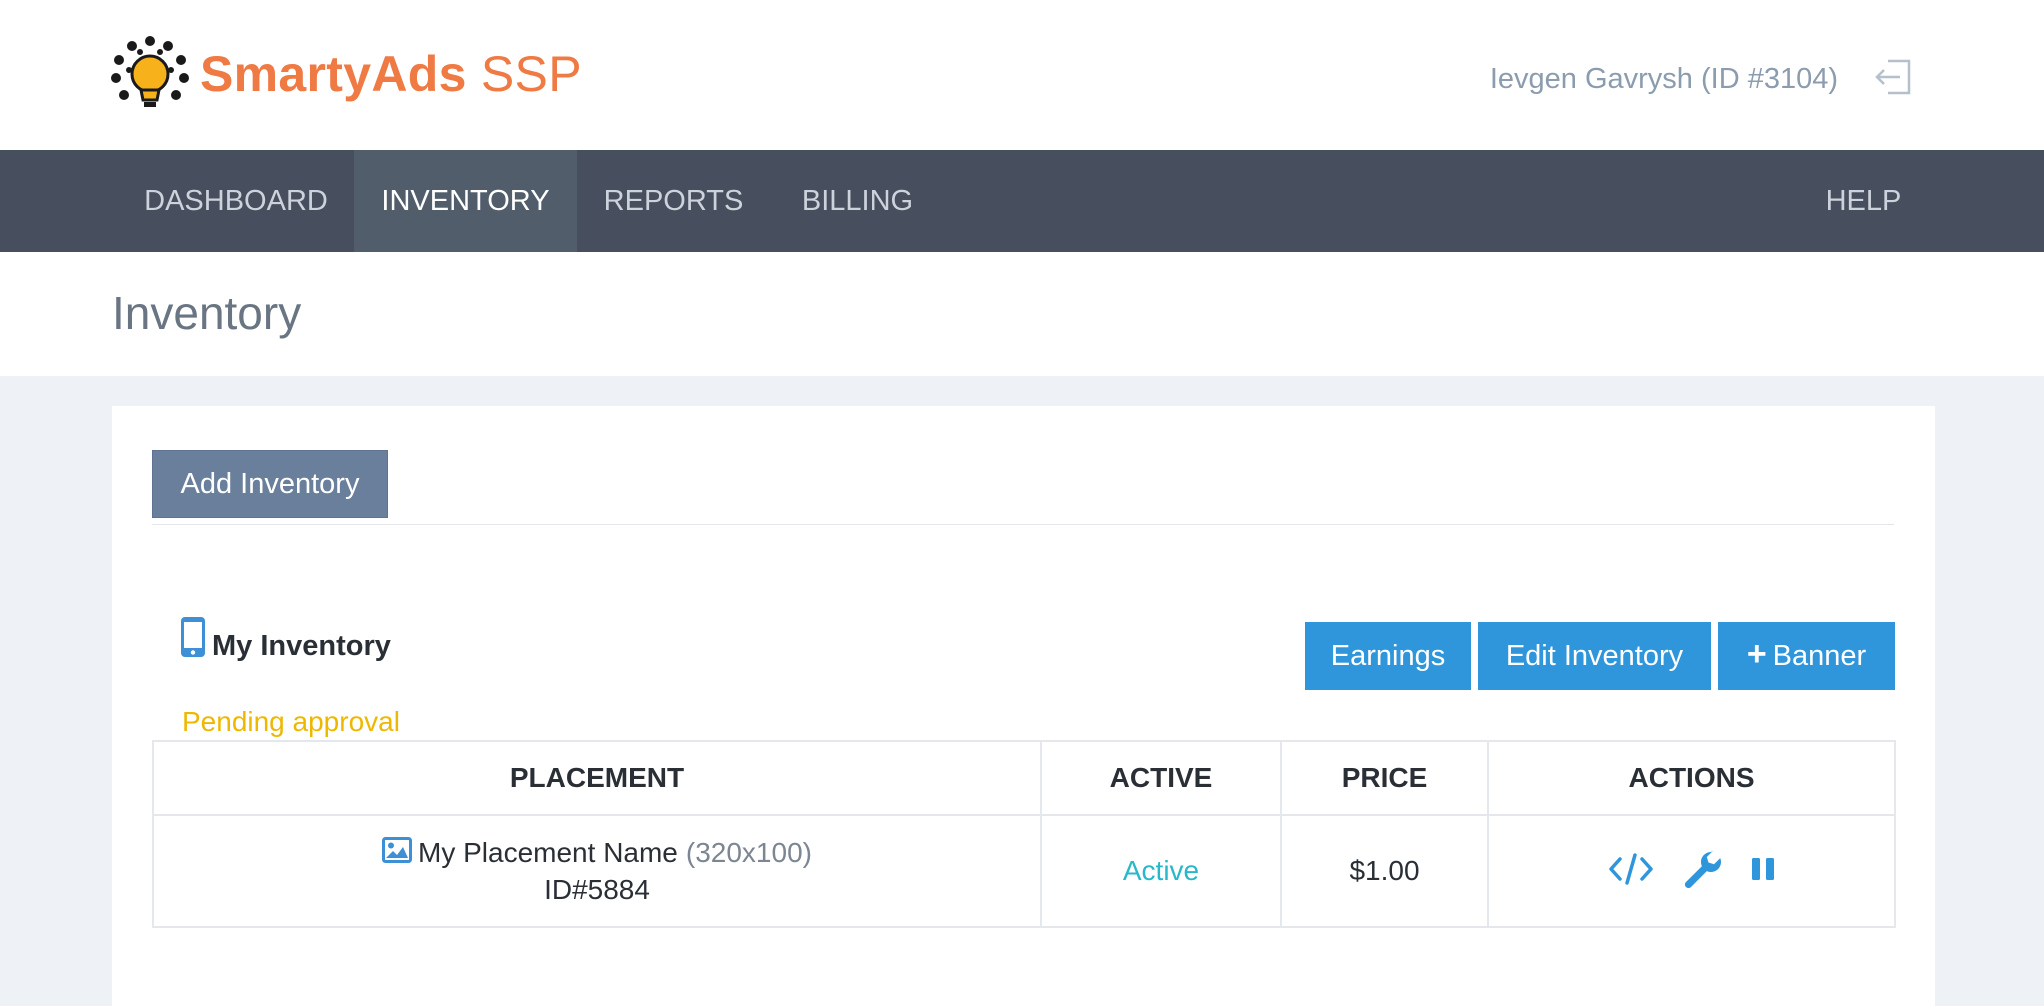  What do you see at coordinates (270, 484) in the screenshot?
I see `add-inventory-button: Add Inventory` at bounding box center [270, 484].